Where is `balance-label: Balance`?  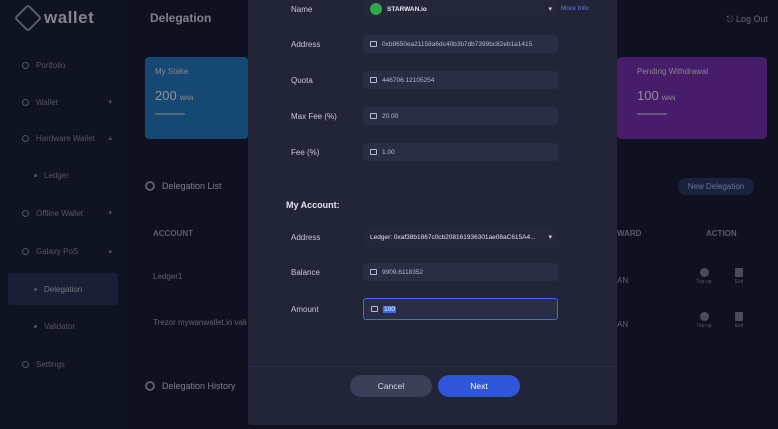
balance-label: Balance is located at coordinates (305, 272).